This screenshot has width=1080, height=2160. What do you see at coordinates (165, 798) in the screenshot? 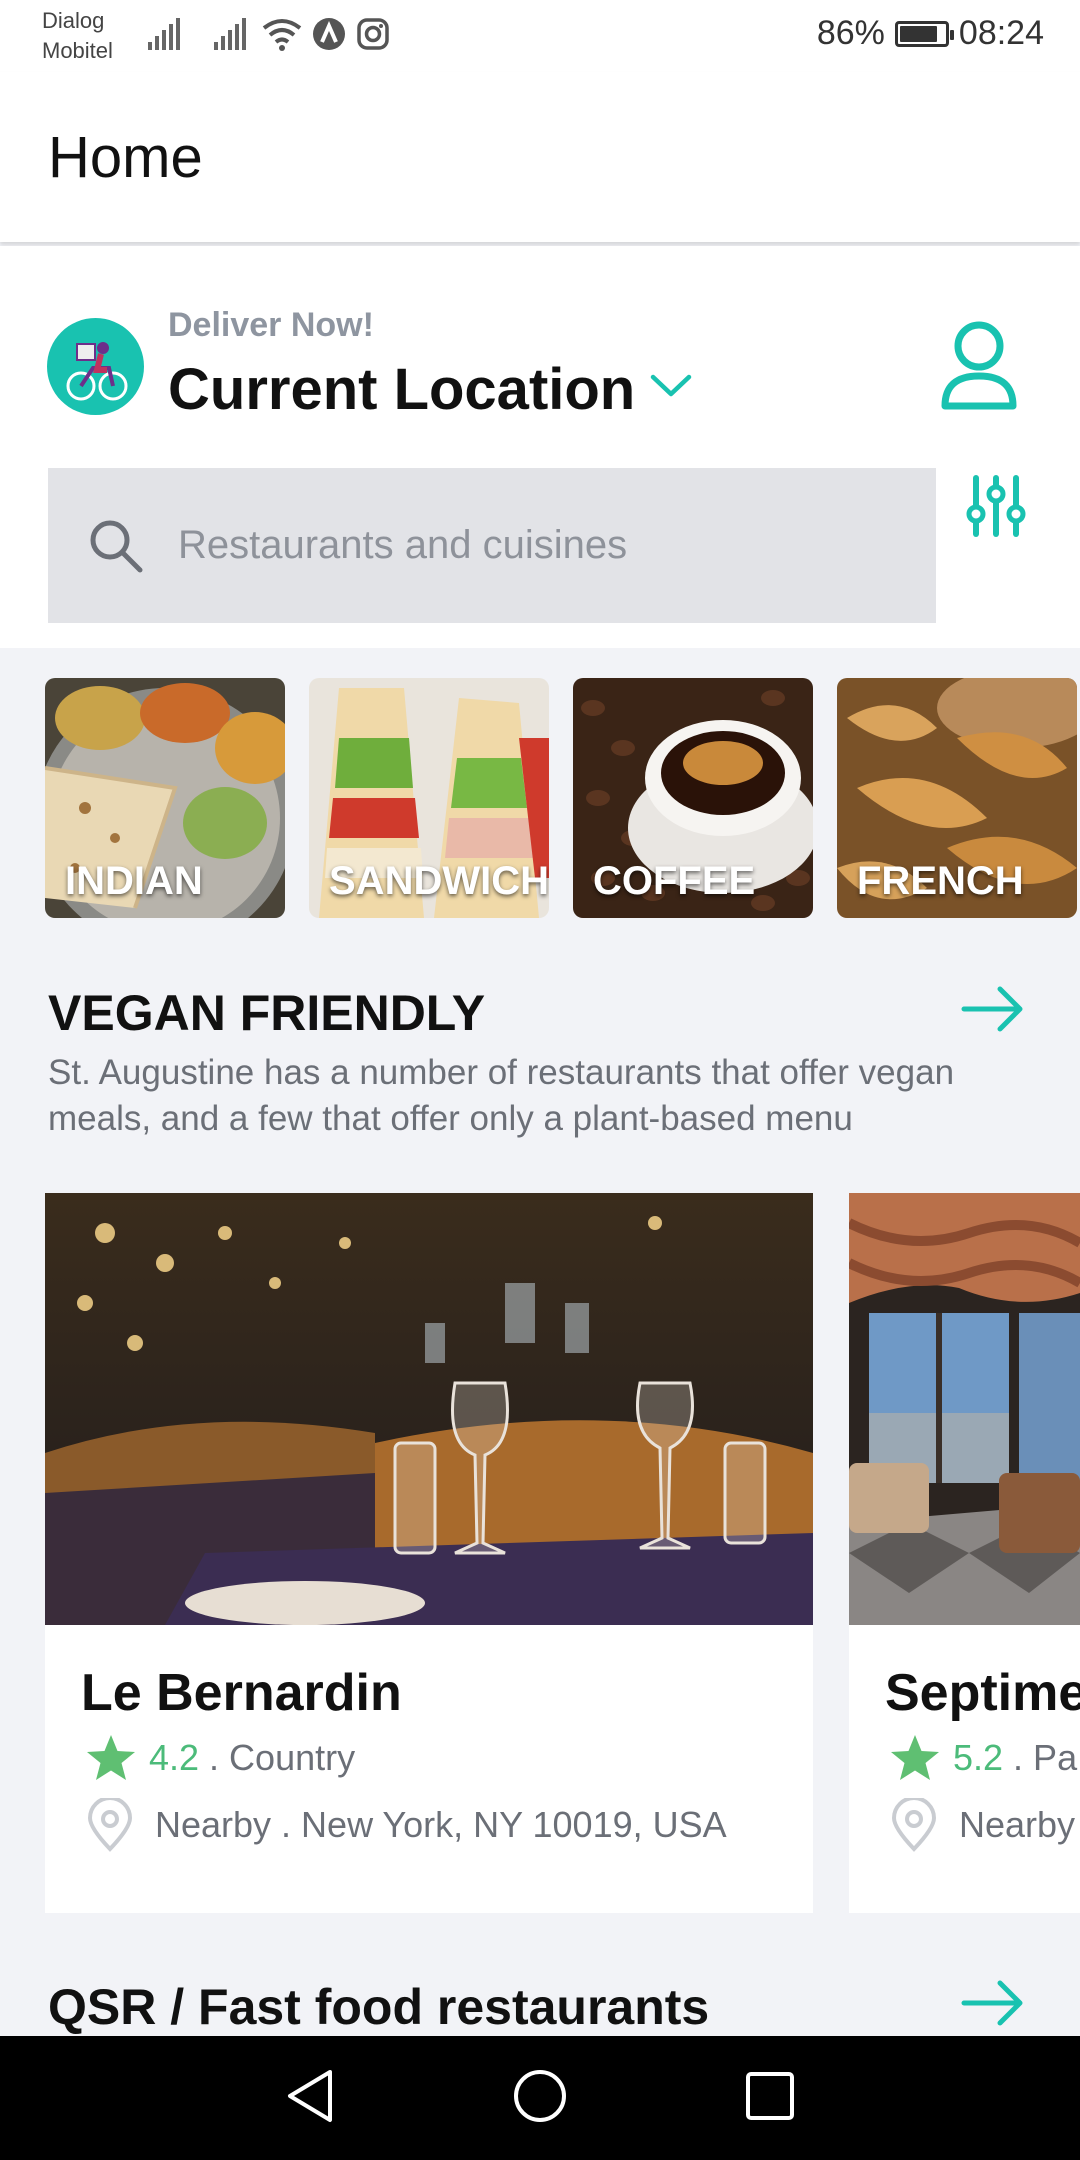
I see `category-tile-indian: INDIAN` at bounding box center [165, 798].